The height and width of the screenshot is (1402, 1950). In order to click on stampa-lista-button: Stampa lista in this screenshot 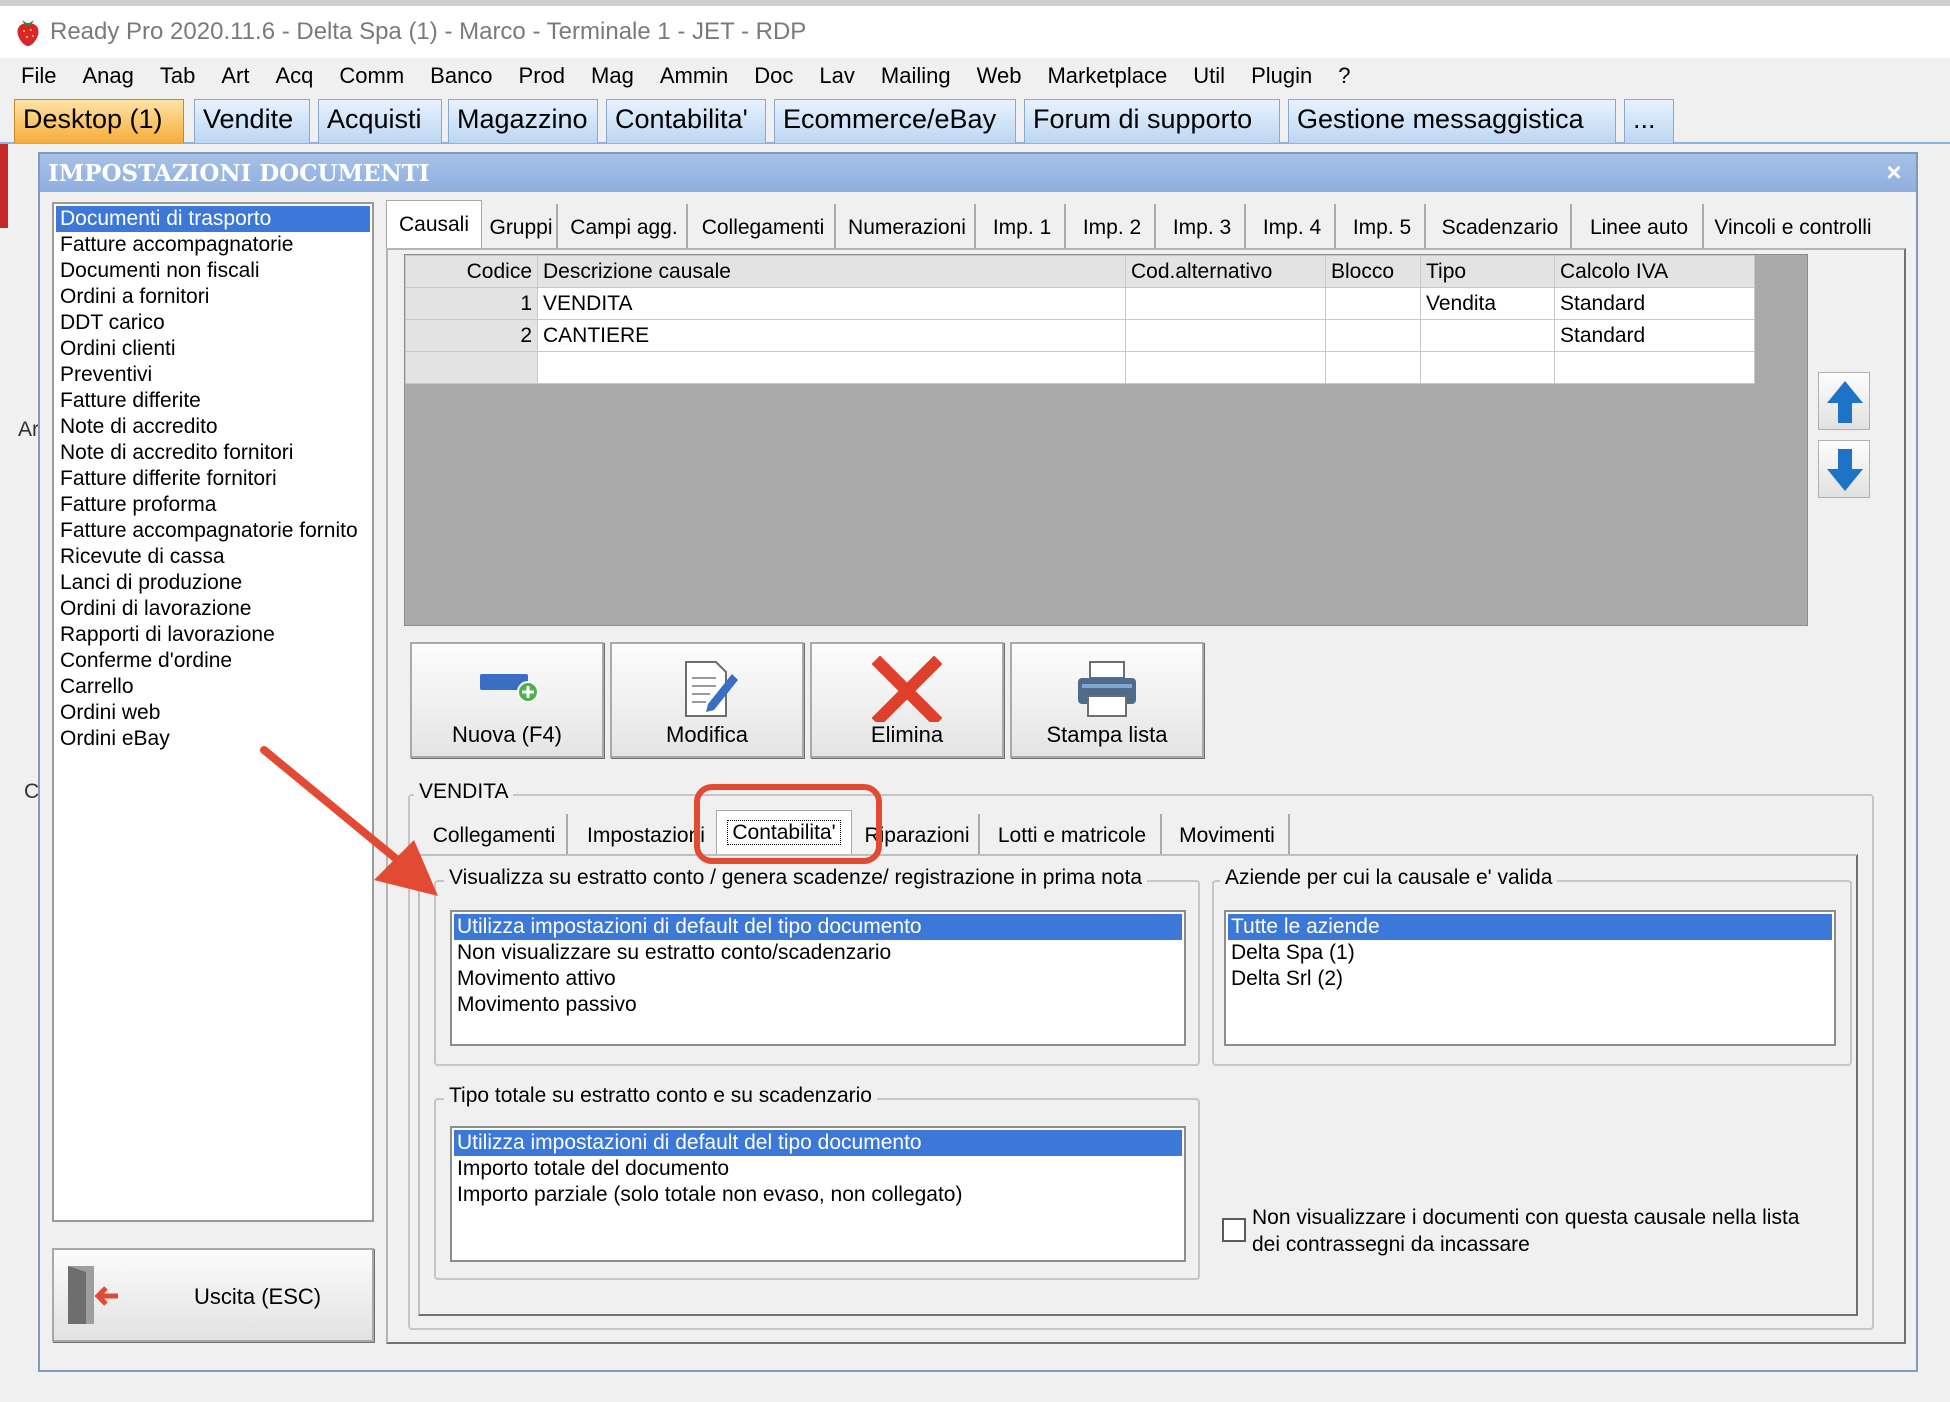, I will do `click(1107, 700)`.